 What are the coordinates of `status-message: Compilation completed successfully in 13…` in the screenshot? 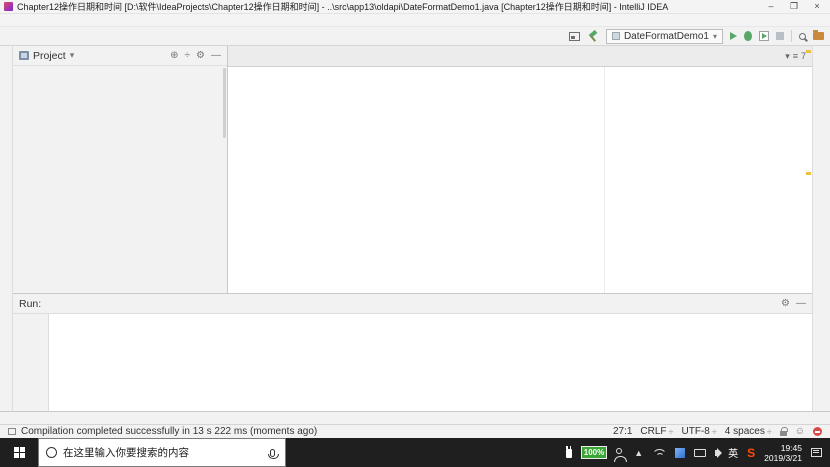 It's located at (169, 431).